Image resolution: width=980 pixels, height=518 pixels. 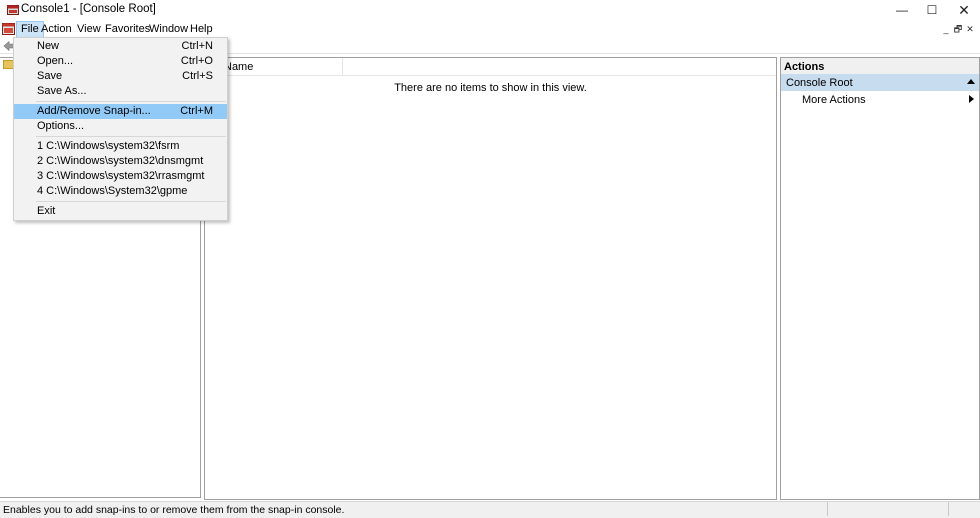 What do you see at coordinates (120, 111) in the screenshot?
I see `menu-item-add-remove-snap-in: Add/Remove Snap-in... Ctrl+M` at bounding box center [120, 111].